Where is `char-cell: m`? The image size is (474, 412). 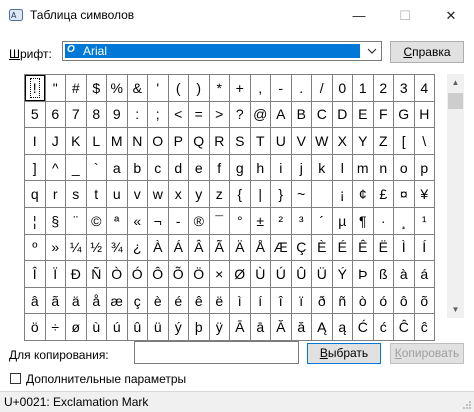
char-cell: m is located at coordinates (363, 168).